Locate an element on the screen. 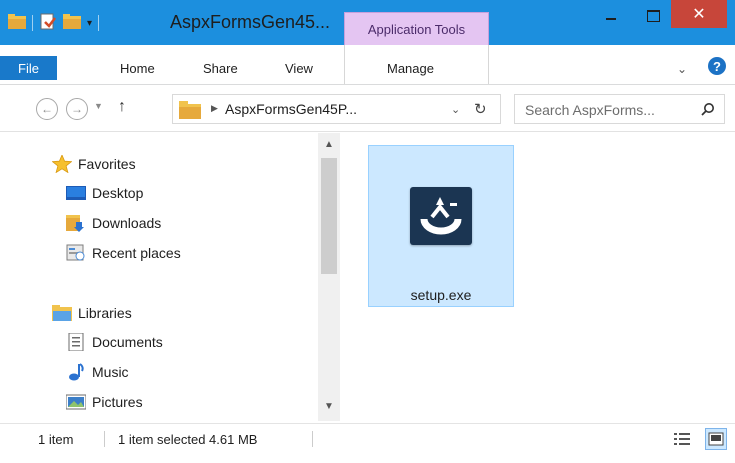 The width and height of the screenshot is (735, 463). customize-toolbar-icon: ▾ is located at coordinates (89, 23).